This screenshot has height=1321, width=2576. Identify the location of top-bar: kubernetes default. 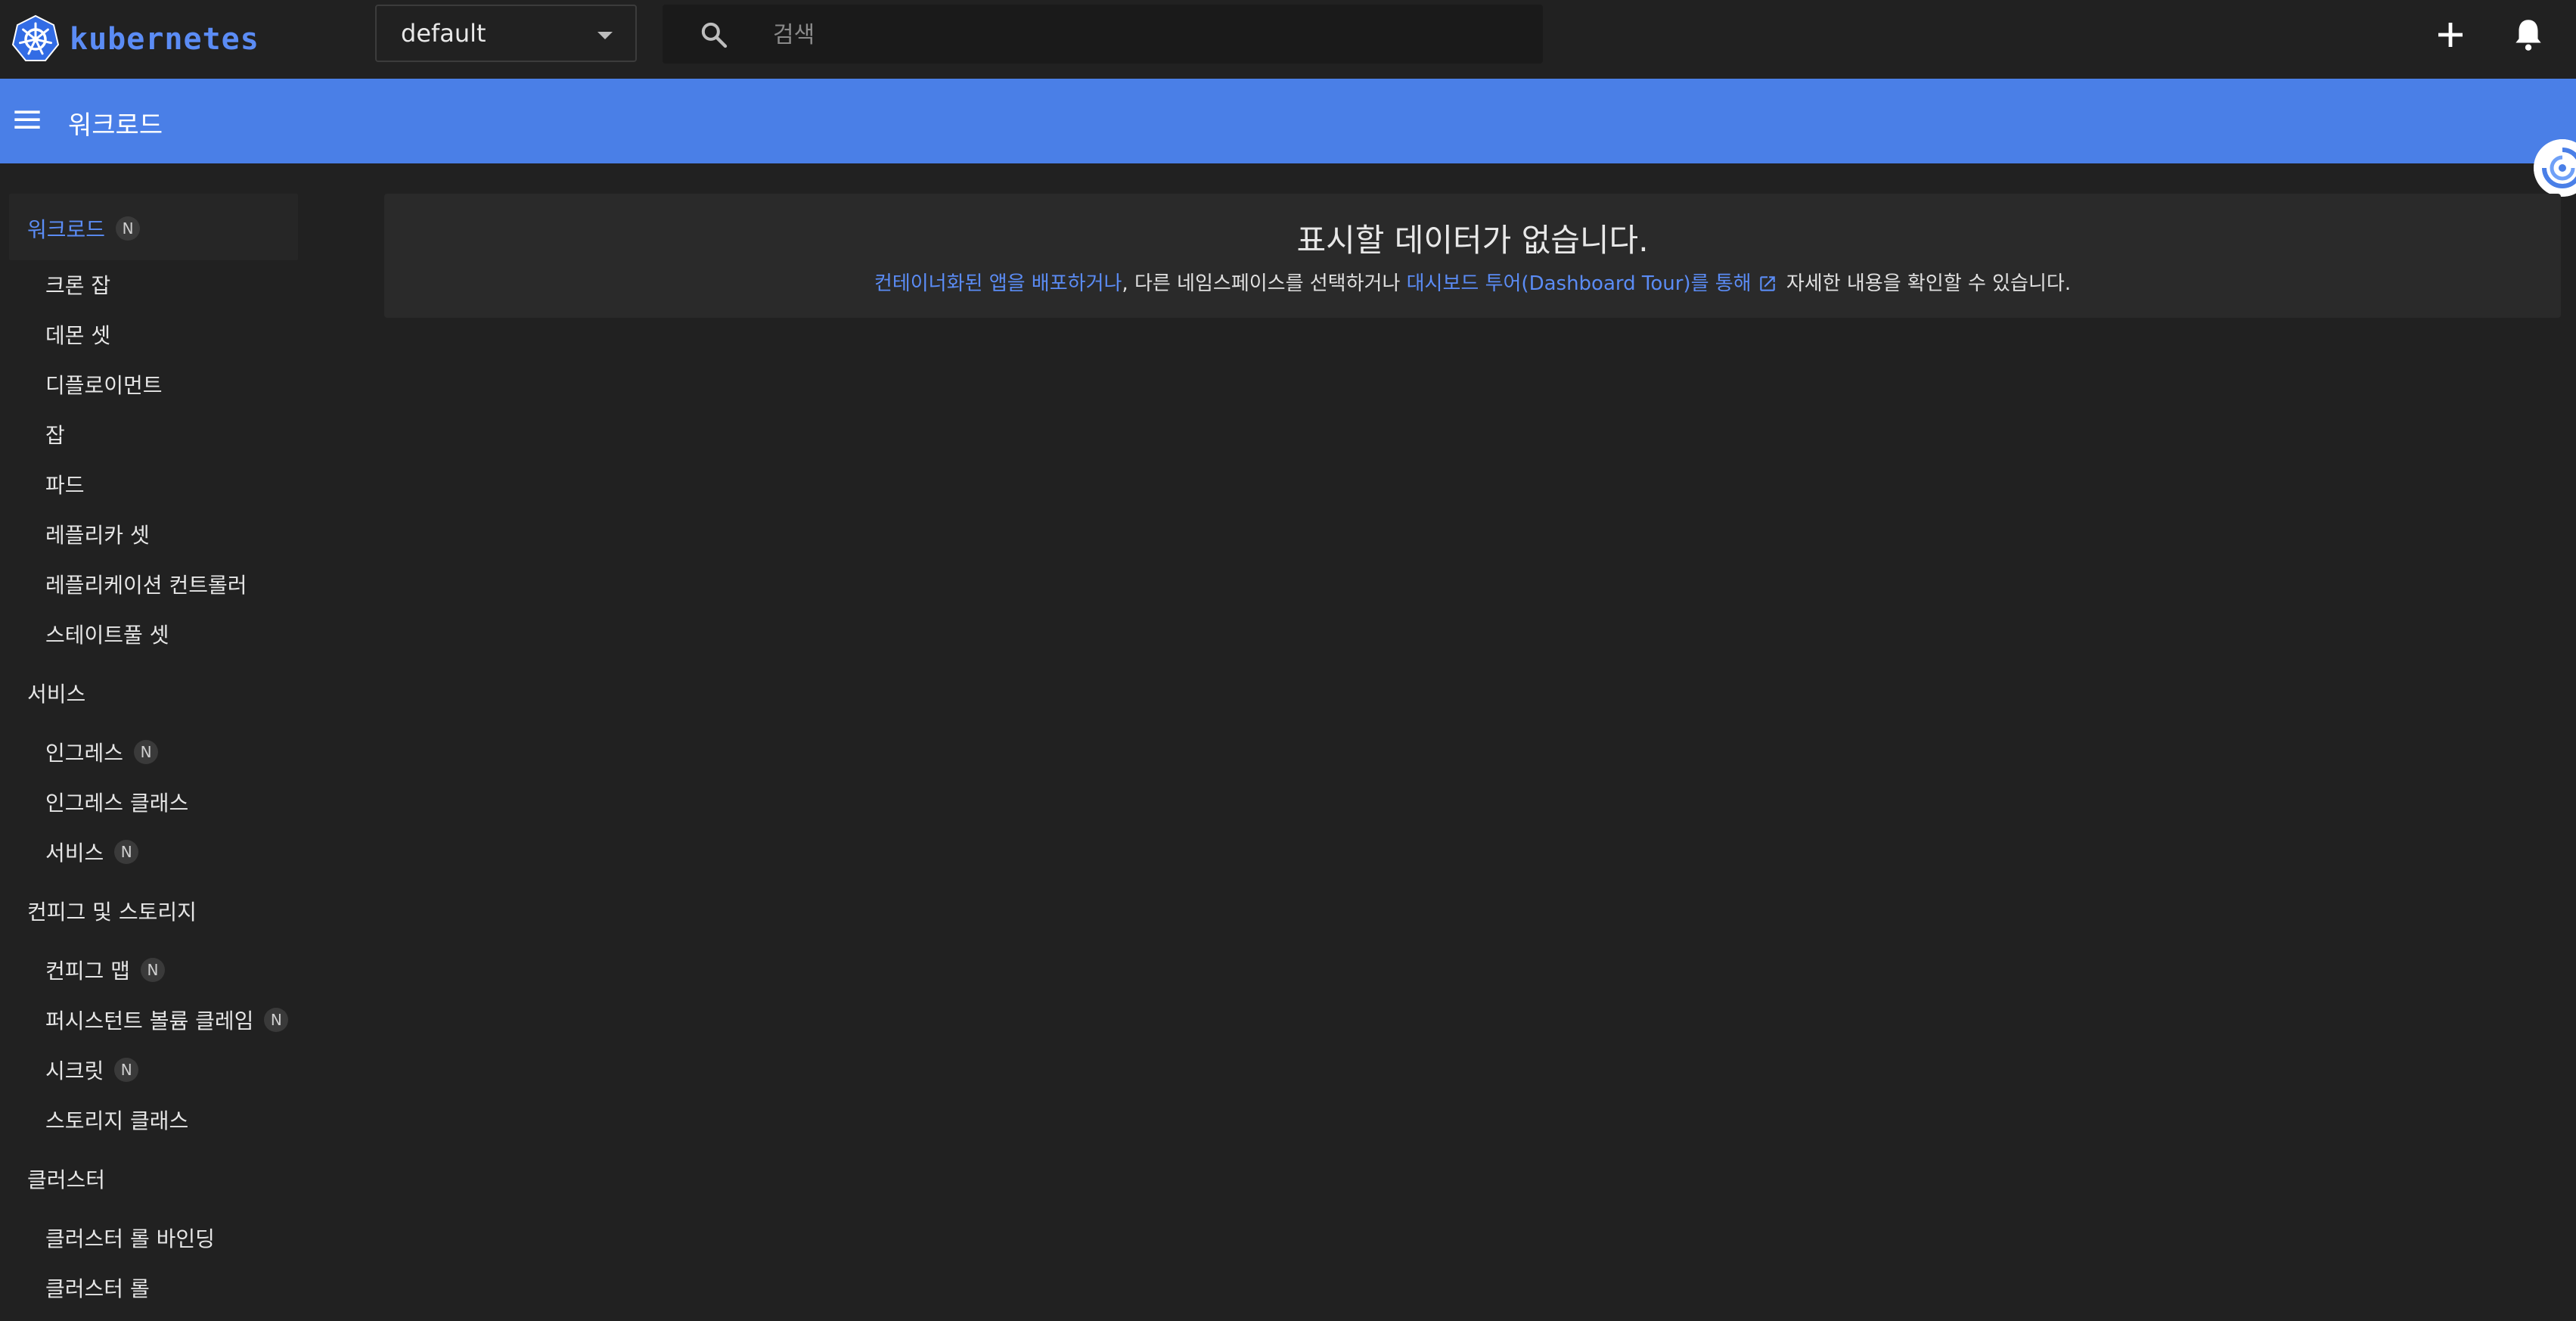
(1288, 39).